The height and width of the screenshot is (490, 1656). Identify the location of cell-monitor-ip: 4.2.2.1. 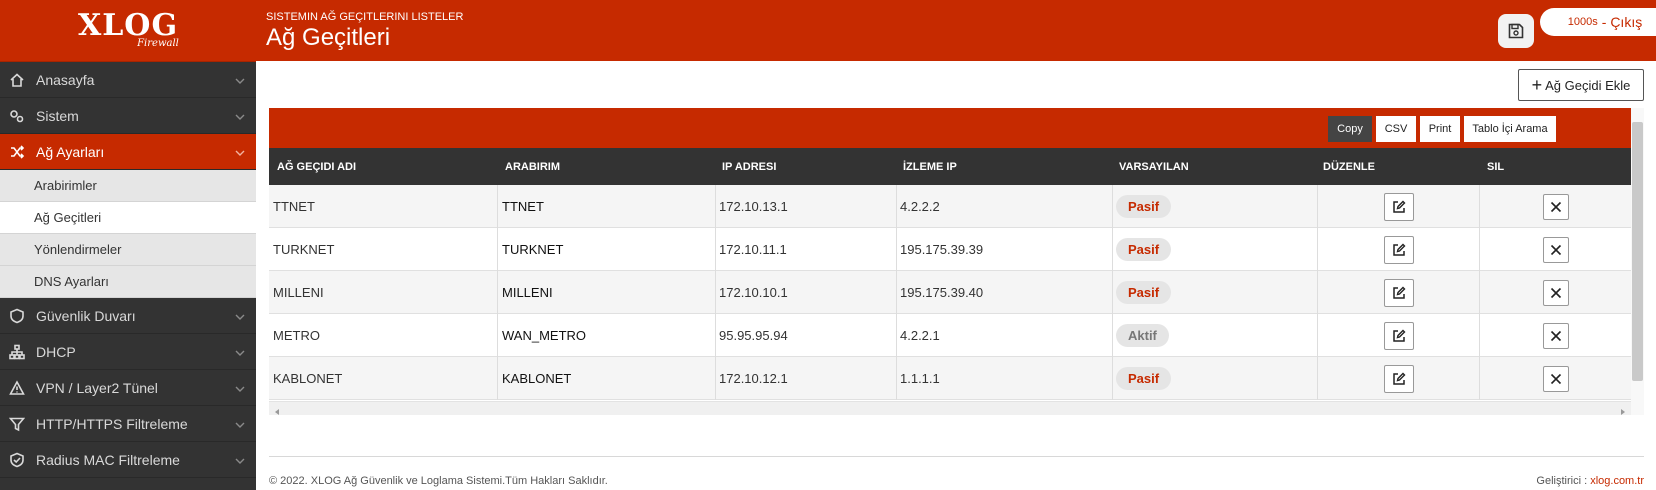
(1005, 335).